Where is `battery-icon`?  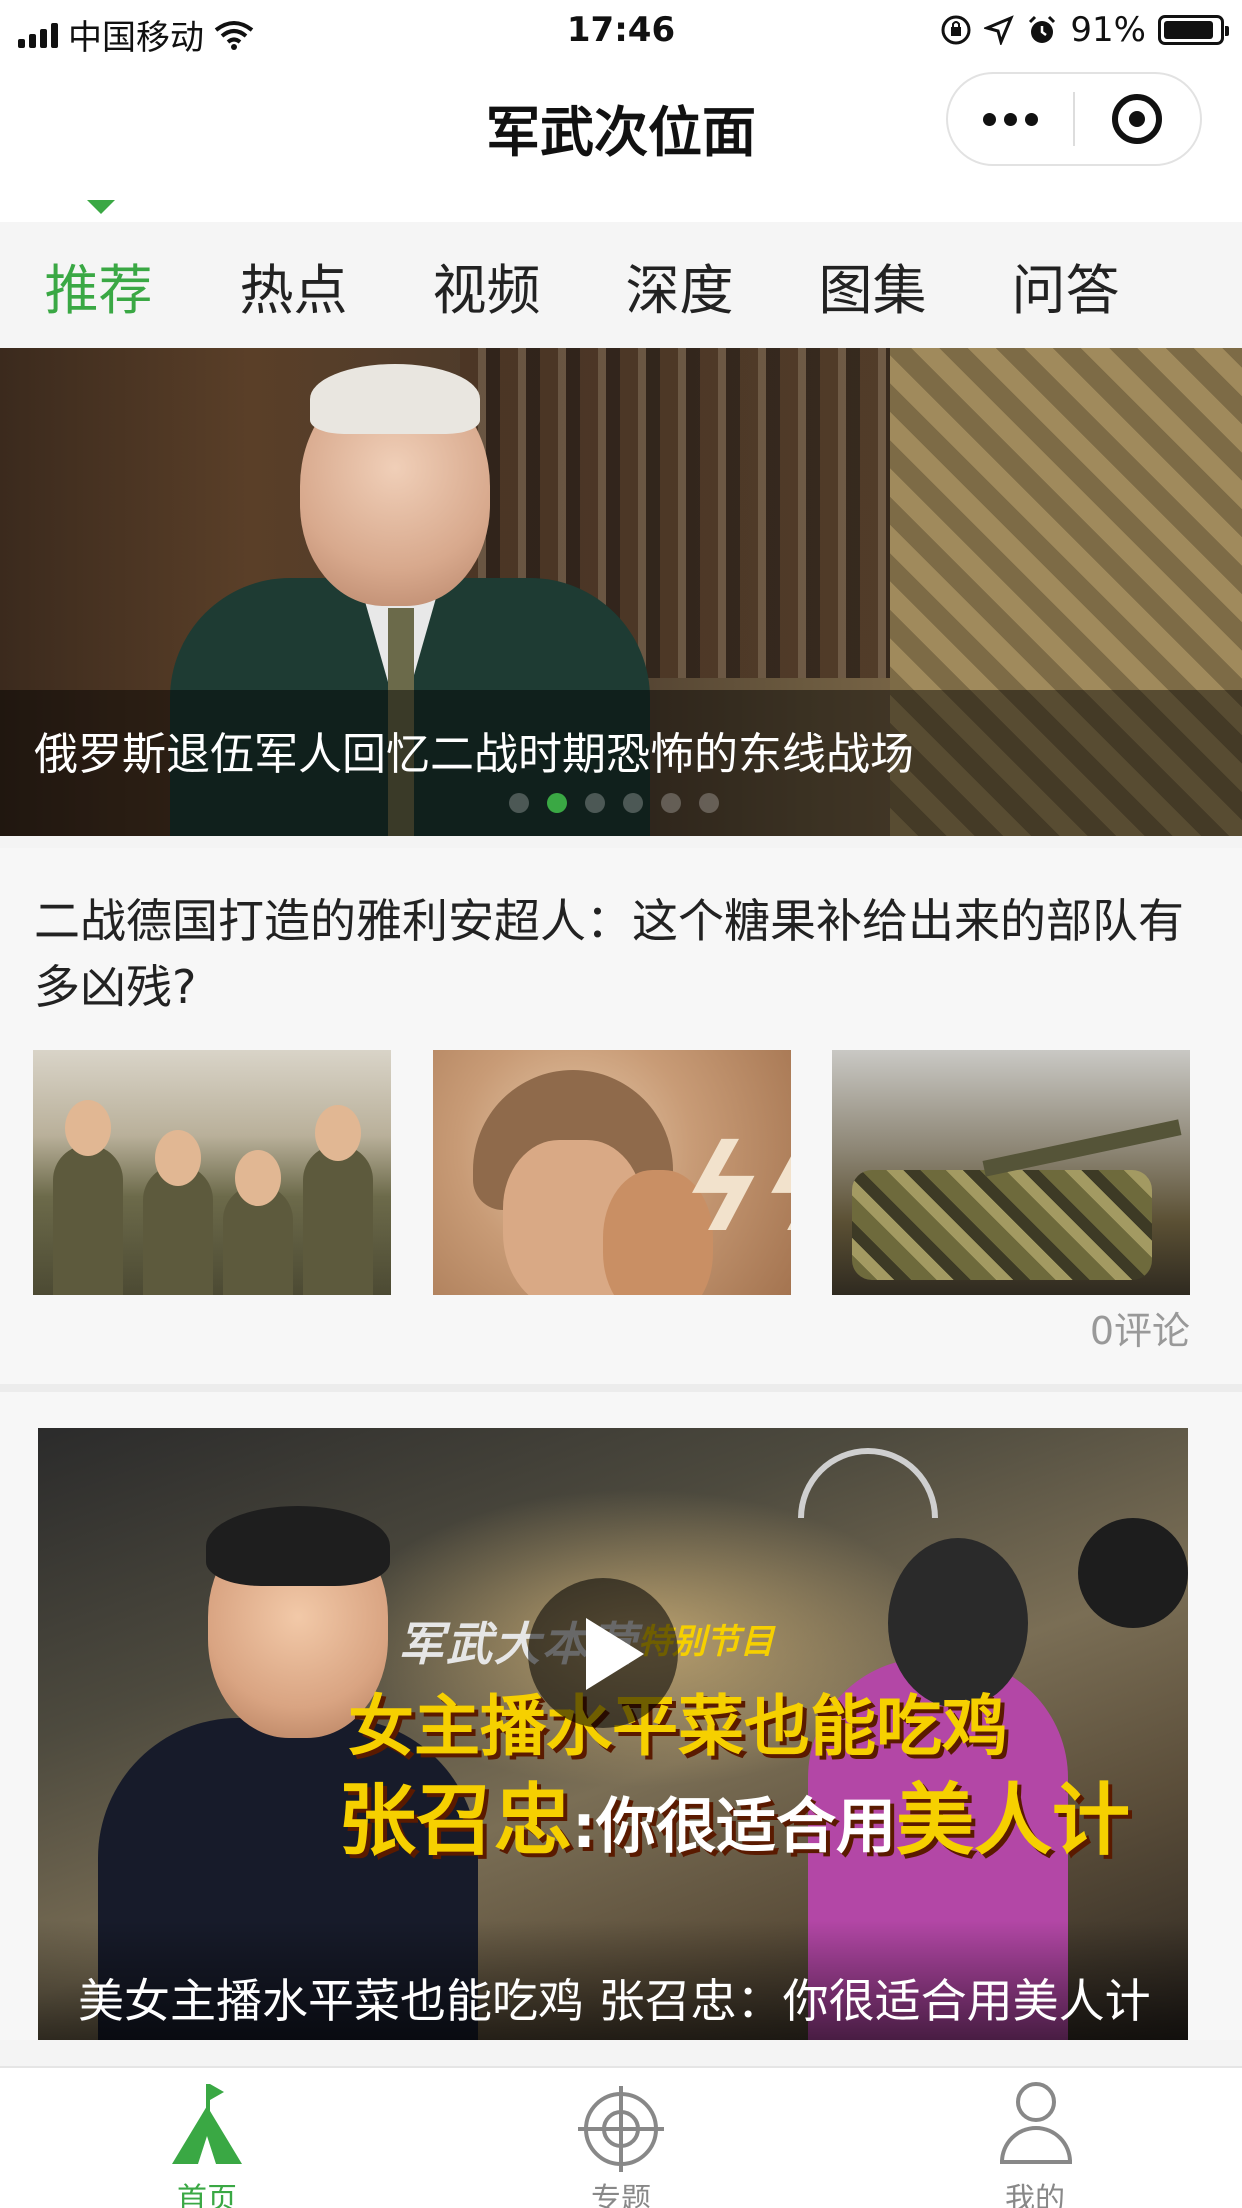
battery-icon is located at coordinates (1193, 30).